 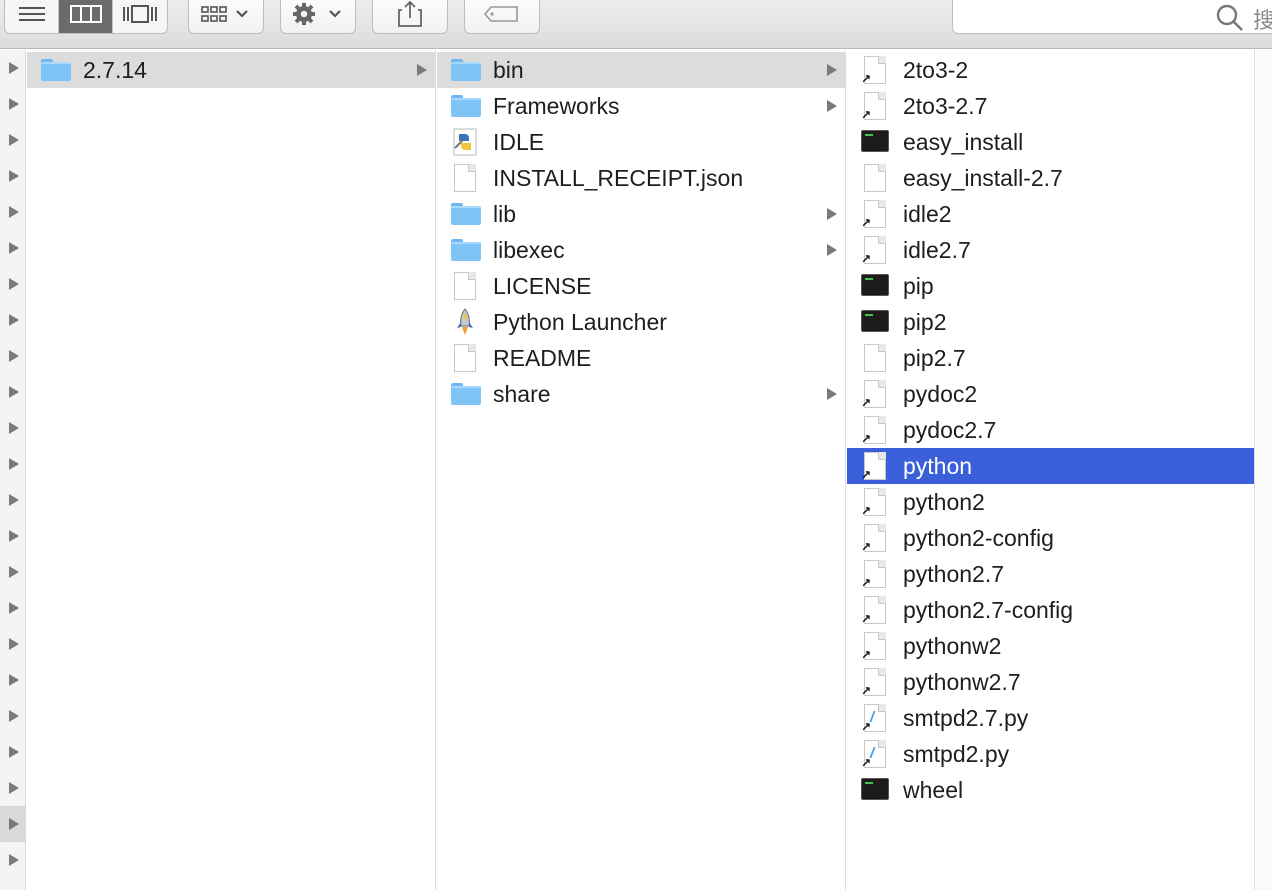 I want to click on file-row-easy-install: easy_install, so click(x=1050, y=142).